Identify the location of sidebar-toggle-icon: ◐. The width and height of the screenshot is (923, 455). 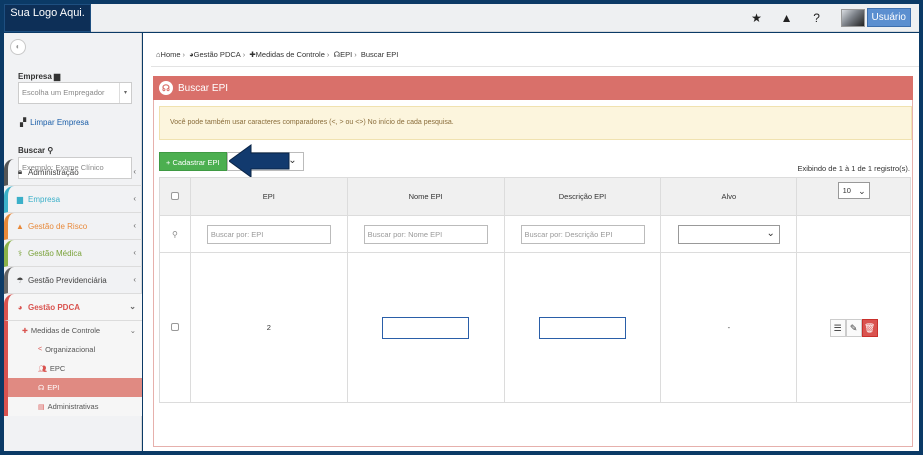
(18, 47).